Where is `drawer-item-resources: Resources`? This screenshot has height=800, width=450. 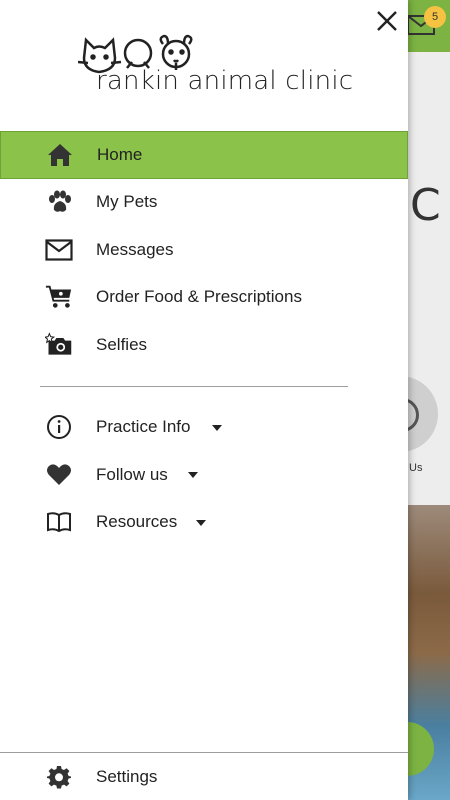 drawer-item-resources: Resources is located at coordinates (204, 523).